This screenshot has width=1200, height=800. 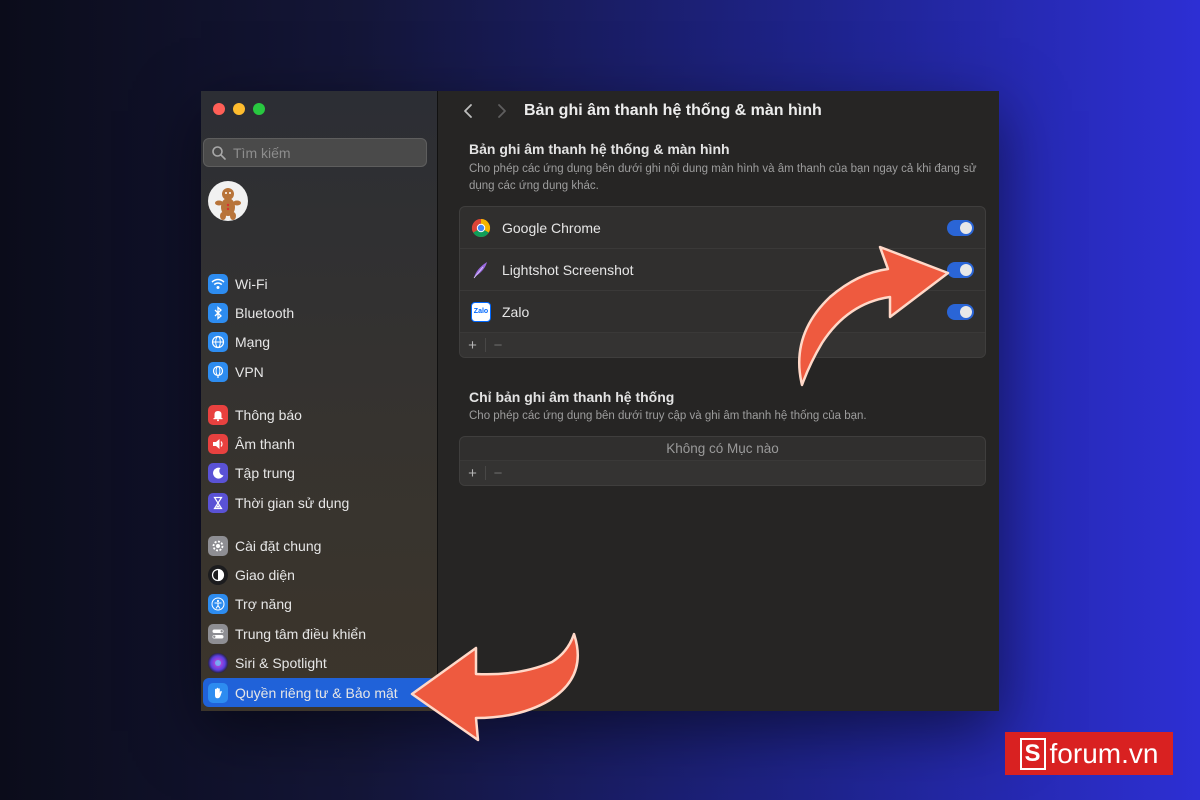 What do you see at coordinates (218, 575) in the screenshot?
I see `appearance-icon` at bounding box center [218, 575].